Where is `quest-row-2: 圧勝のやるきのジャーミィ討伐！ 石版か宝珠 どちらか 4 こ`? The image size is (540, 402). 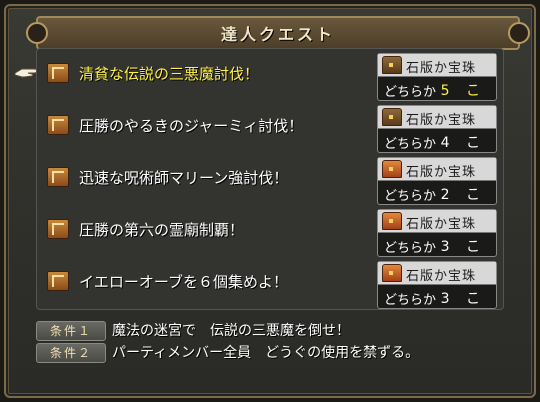 quest-row-2: 圧勝のやるきのジャーミィ討伐！ 石版か宝珠 どちらか 4 こ is located at coordinates (270, 127).